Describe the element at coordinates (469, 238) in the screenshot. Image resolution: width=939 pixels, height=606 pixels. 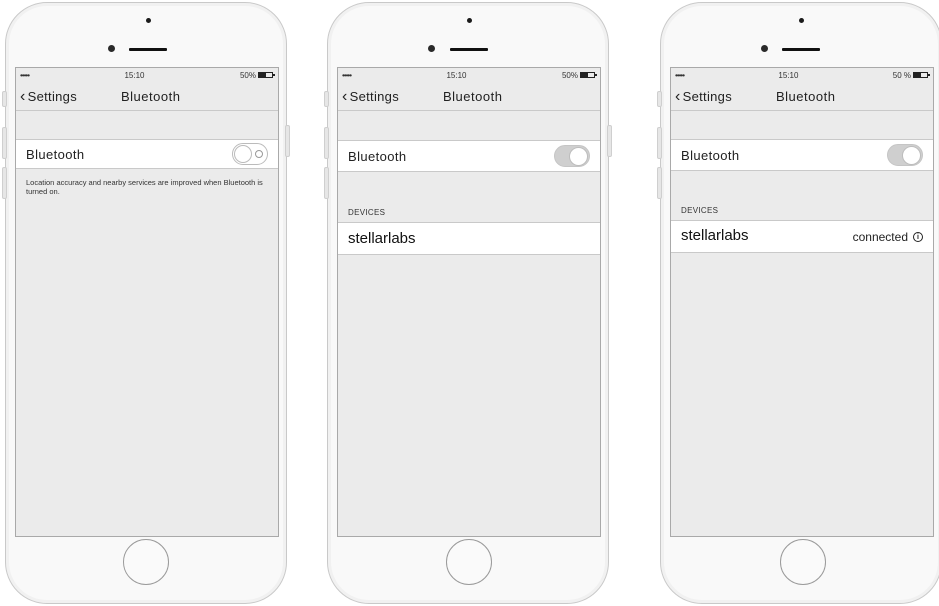
I see `device-row: stellarlabs` at that location.